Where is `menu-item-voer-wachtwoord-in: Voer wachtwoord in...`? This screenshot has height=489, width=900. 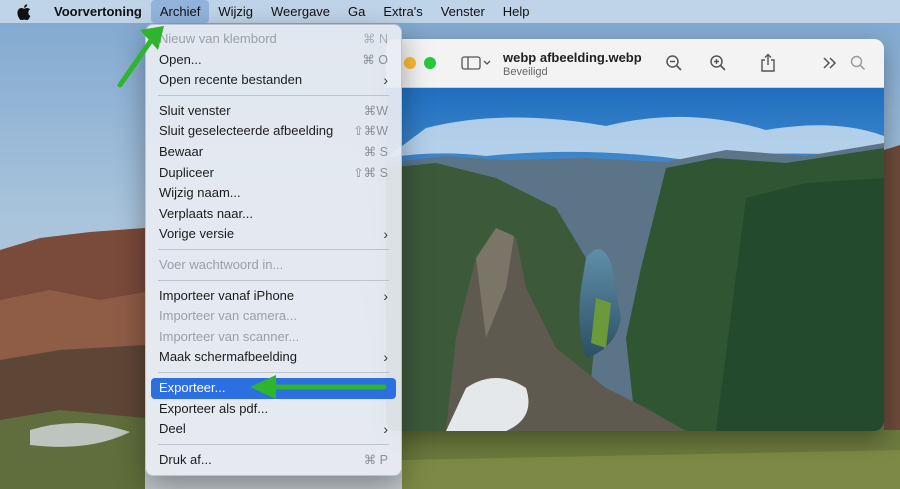
menu-item-voer-wachtwoord-in: Voer wachtwoord in... is located at coordinates (273, 265).